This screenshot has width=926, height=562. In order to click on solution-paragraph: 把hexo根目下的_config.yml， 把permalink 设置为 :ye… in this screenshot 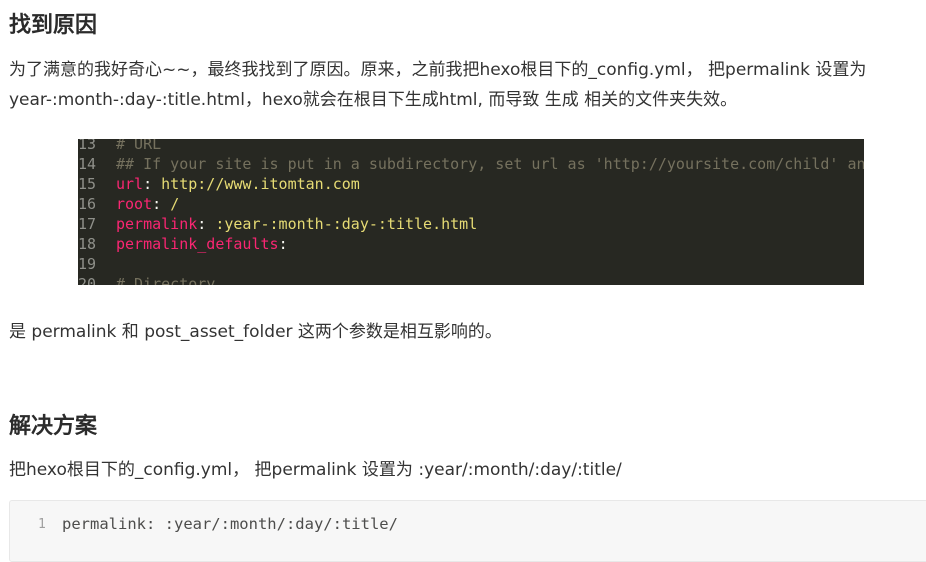, I will do `click(315, 470)`.